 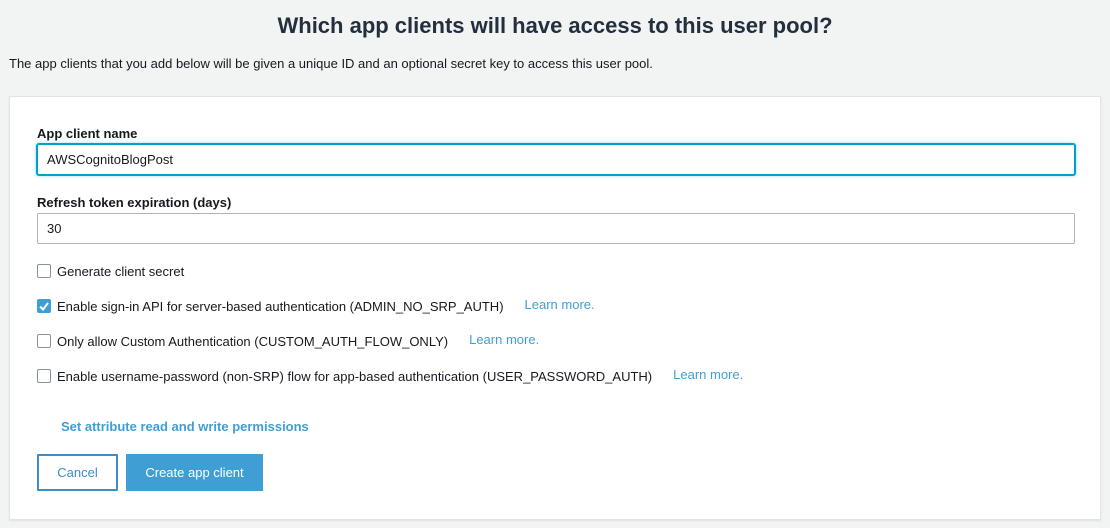 I want to click on refresh-token-input, so click(x=556, y=228).